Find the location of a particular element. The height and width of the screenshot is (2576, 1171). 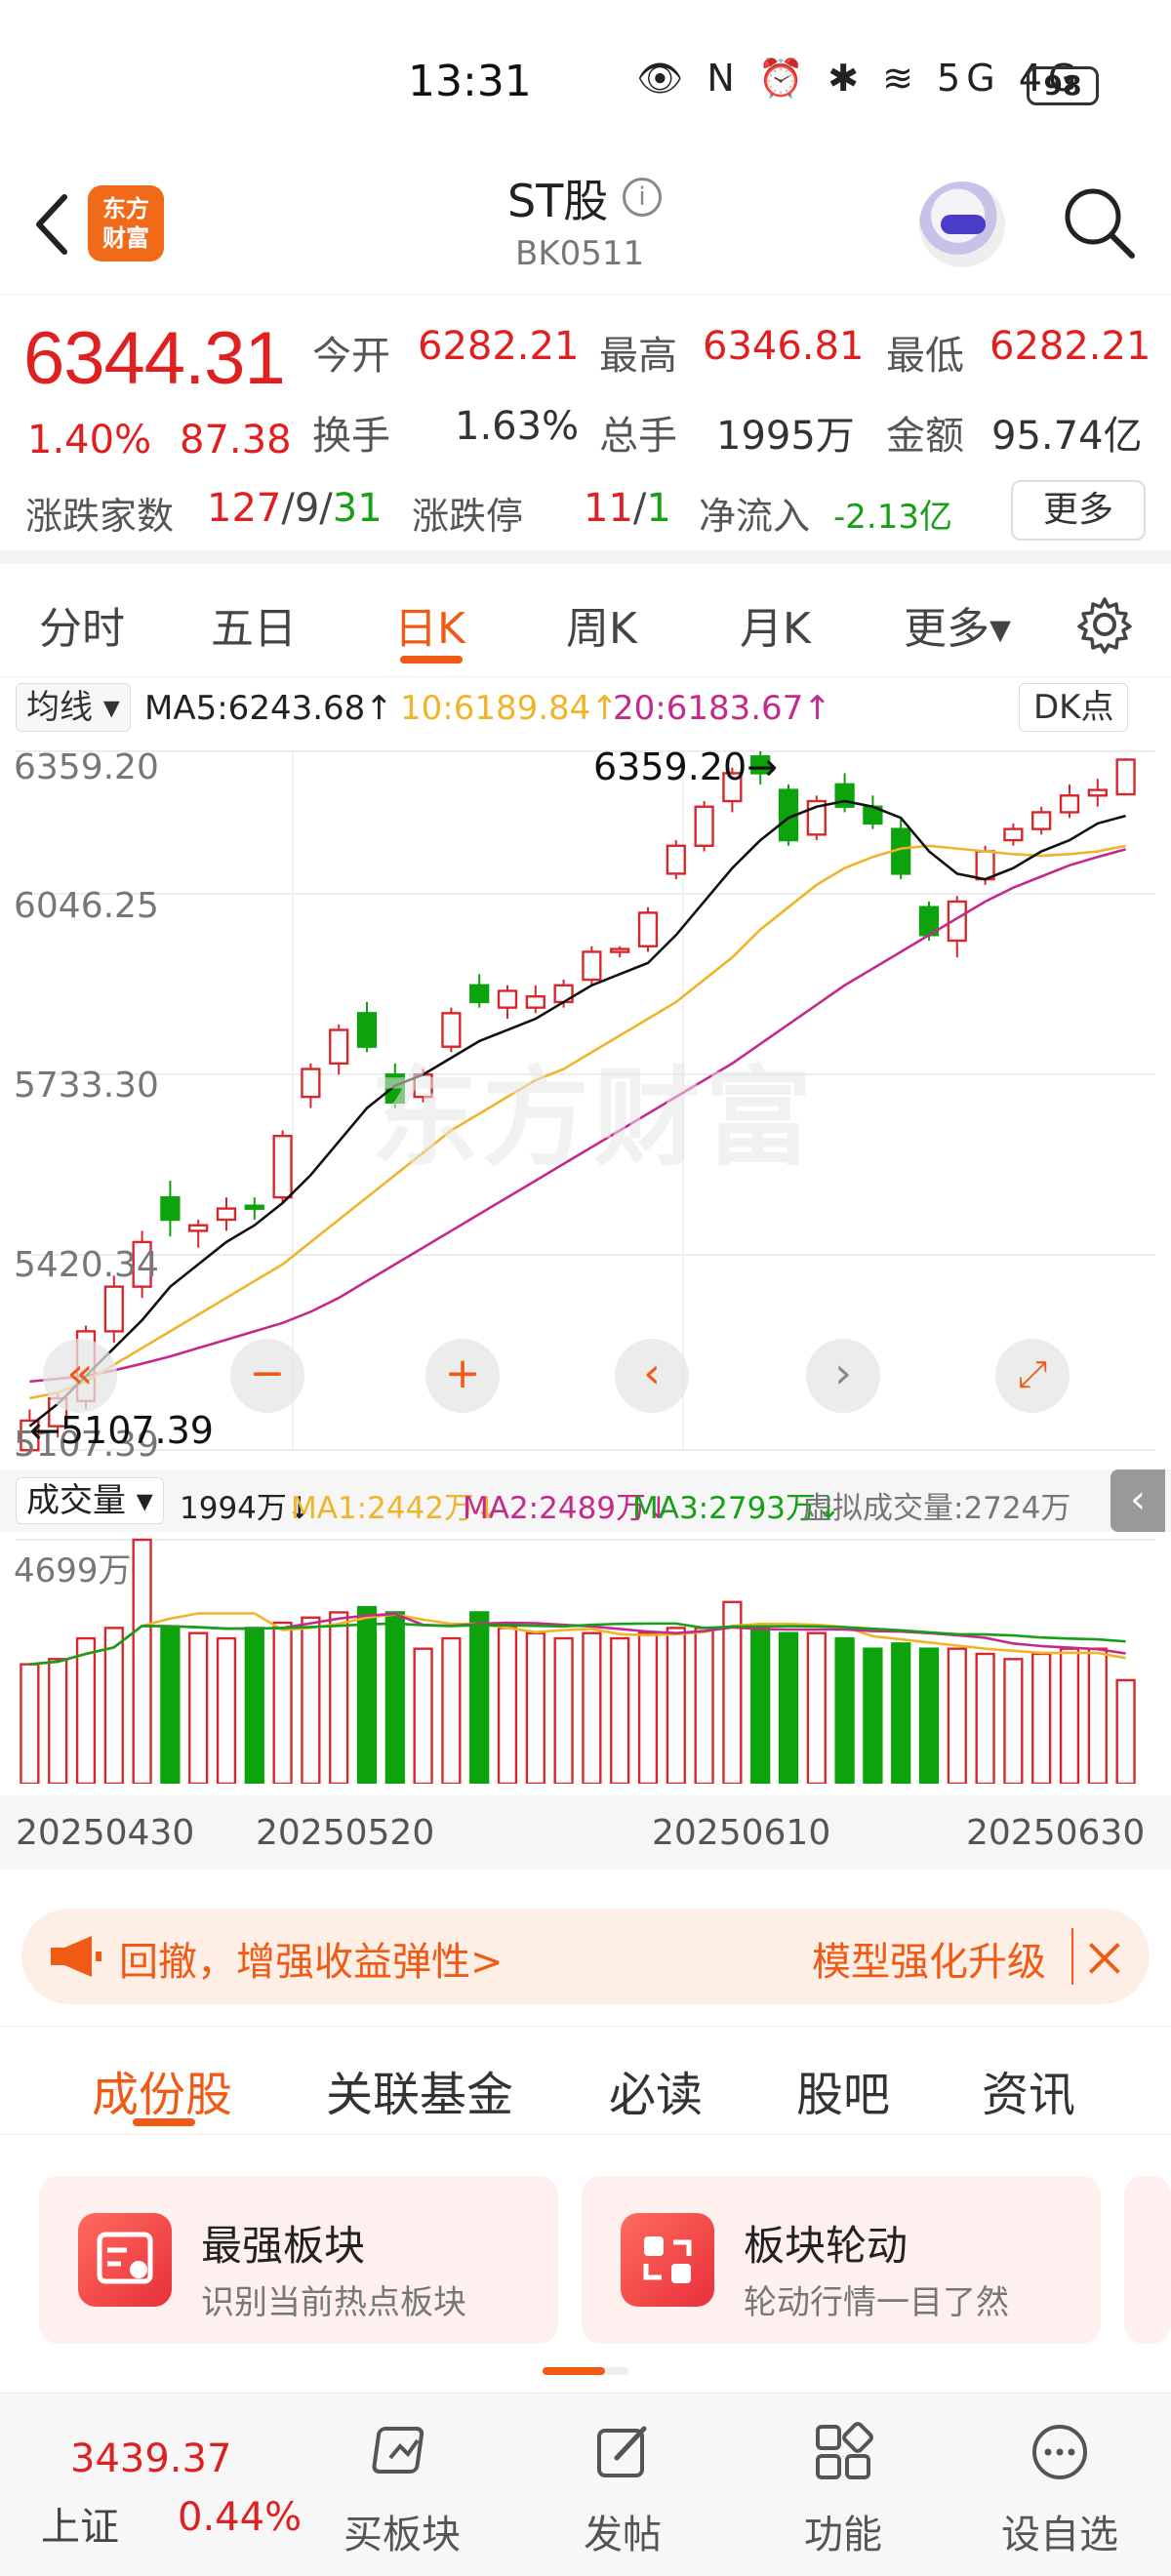

feature-cards: 最强板块 识别当前热点板块 板块轮动 轮动行情一目了然 is located at coordinates (585, 2263).